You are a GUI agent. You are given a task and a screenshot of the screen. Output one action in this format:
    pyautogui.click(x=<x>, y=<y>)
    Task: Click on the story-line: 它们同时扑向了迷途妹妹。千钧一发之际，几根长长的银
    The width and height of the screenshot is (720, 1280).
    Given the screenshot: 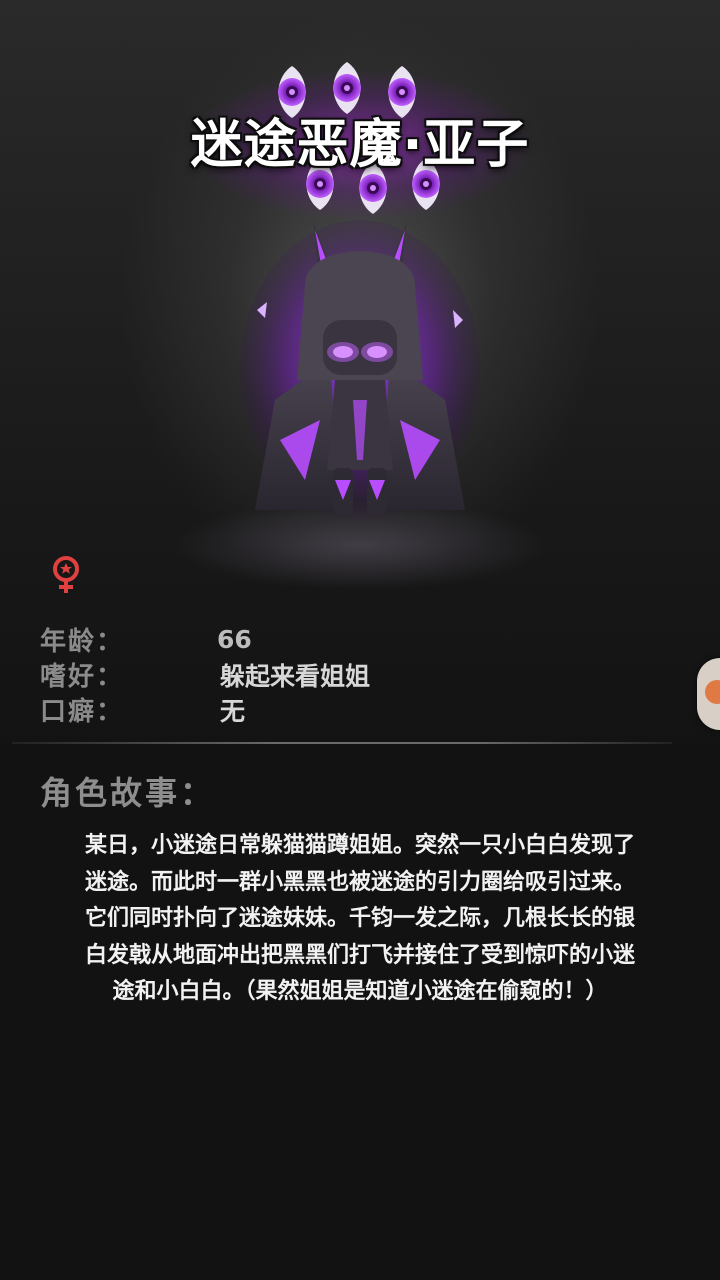 What is the action you would take?
    pyautogui.click(x=359, y=918)
    